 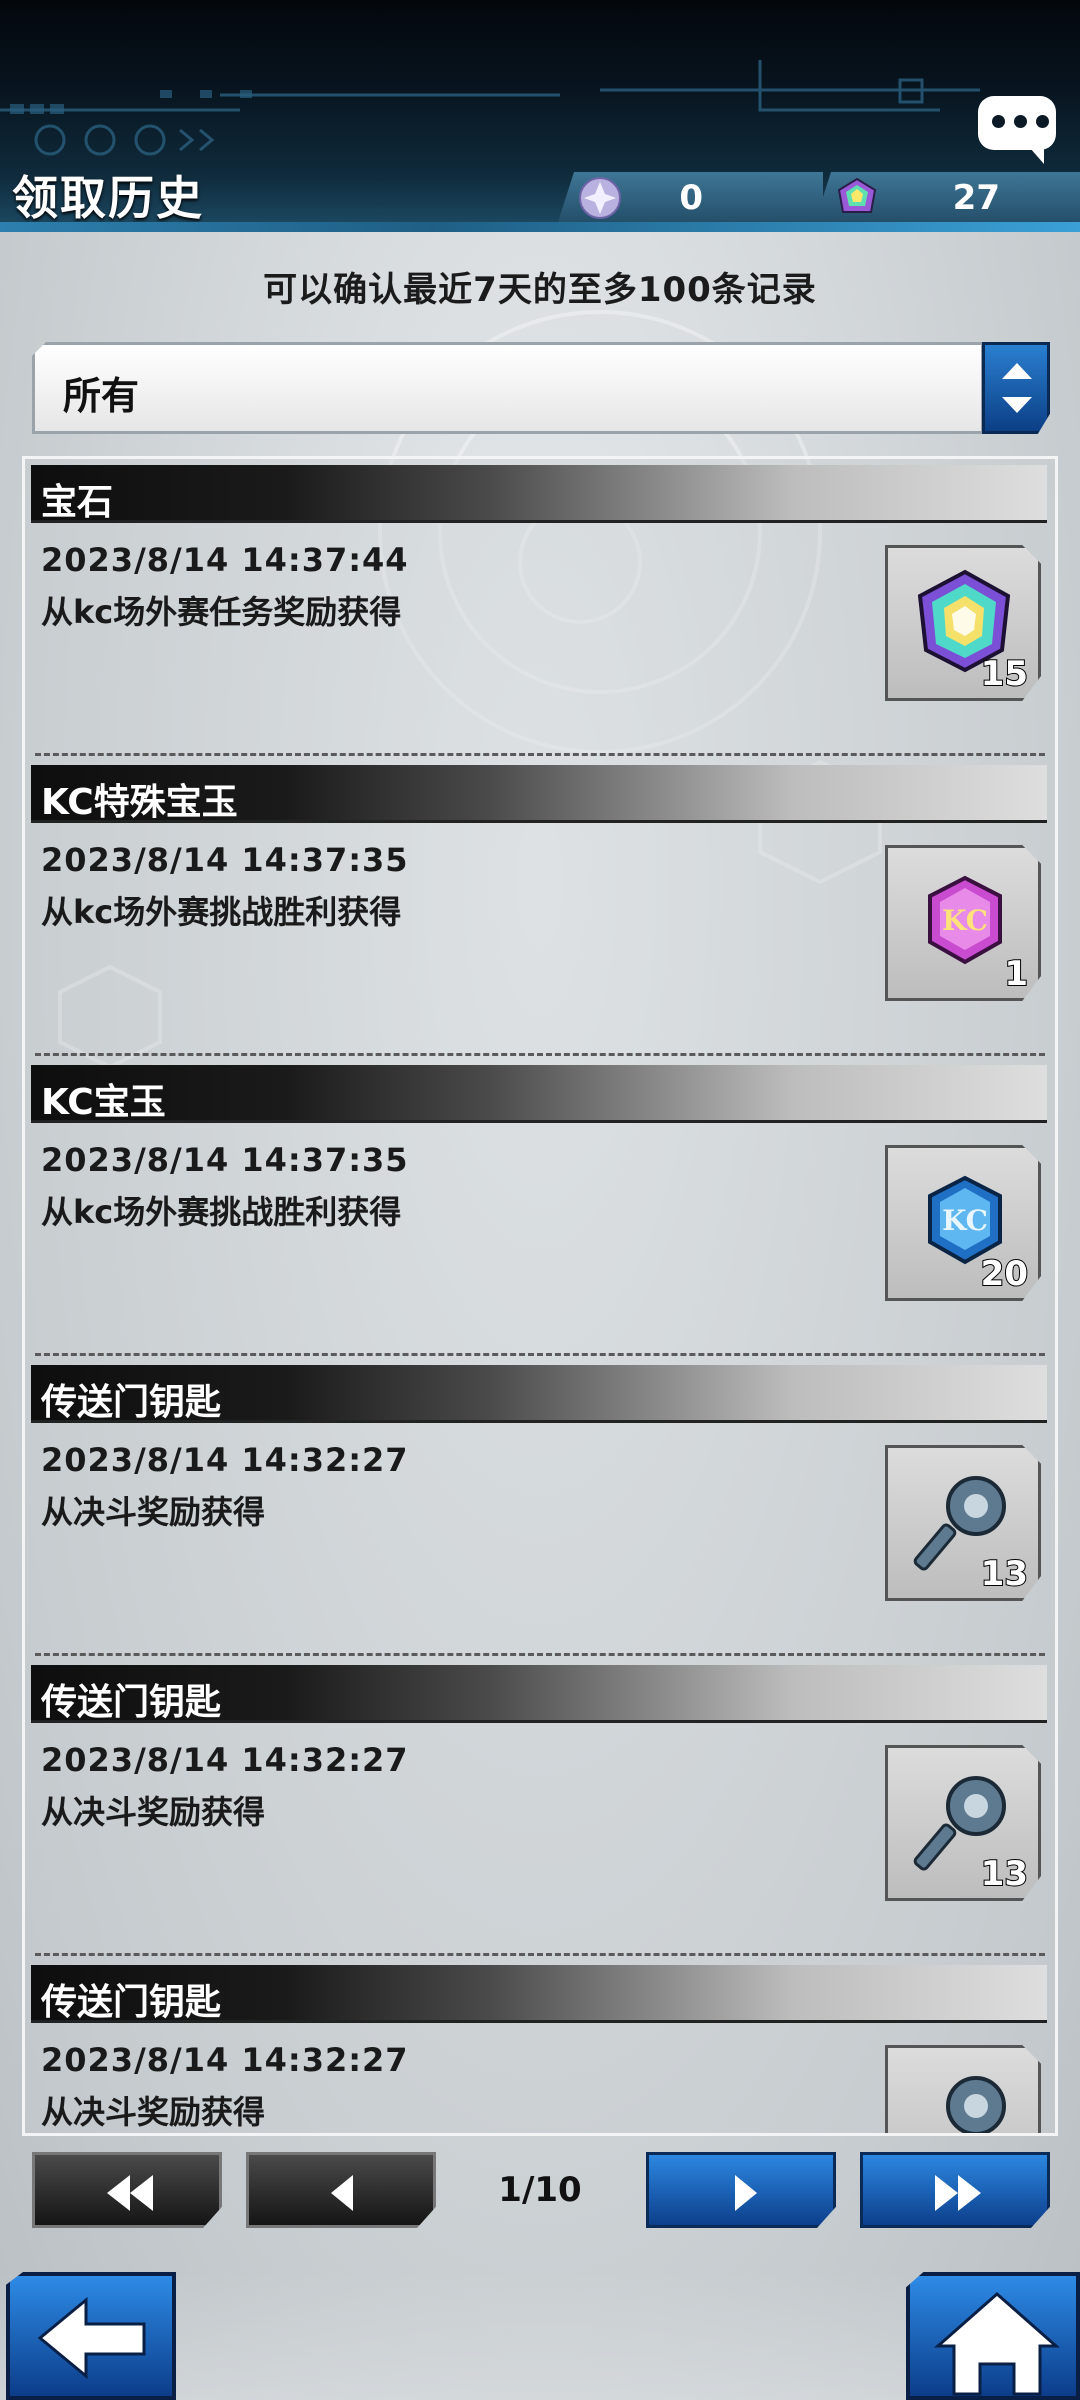 I want to click on chat-icon, so click(x=1020, y=121).